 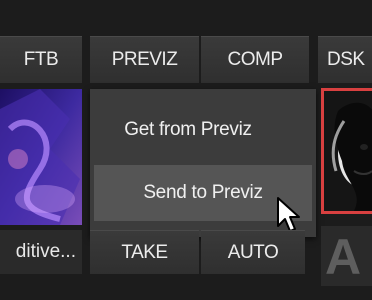 What do you see at coordinates (188, 130) in the screenshot?
I see `menu-item-get-from-previz: Get from Previz` at bounding box center [188, 130].